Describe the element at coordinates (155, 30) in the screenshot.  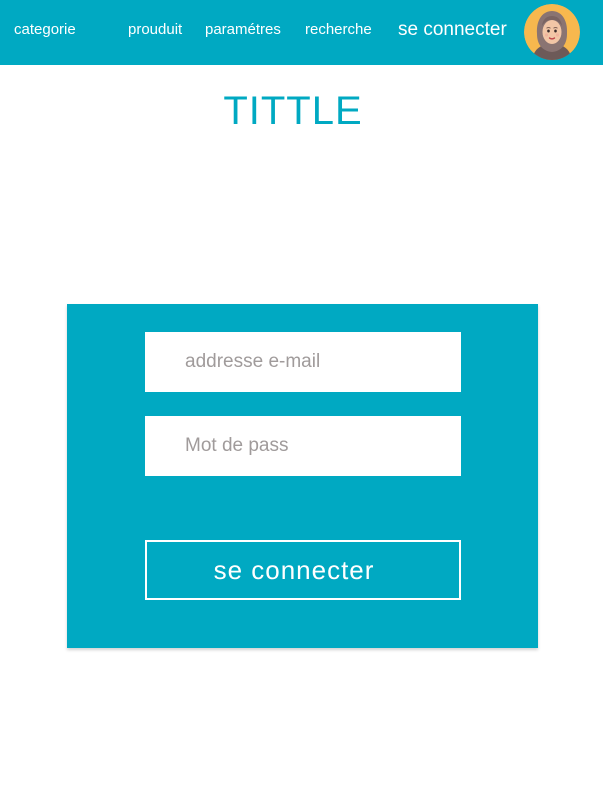
I see `nav-item-produit: prouduit` at that location.